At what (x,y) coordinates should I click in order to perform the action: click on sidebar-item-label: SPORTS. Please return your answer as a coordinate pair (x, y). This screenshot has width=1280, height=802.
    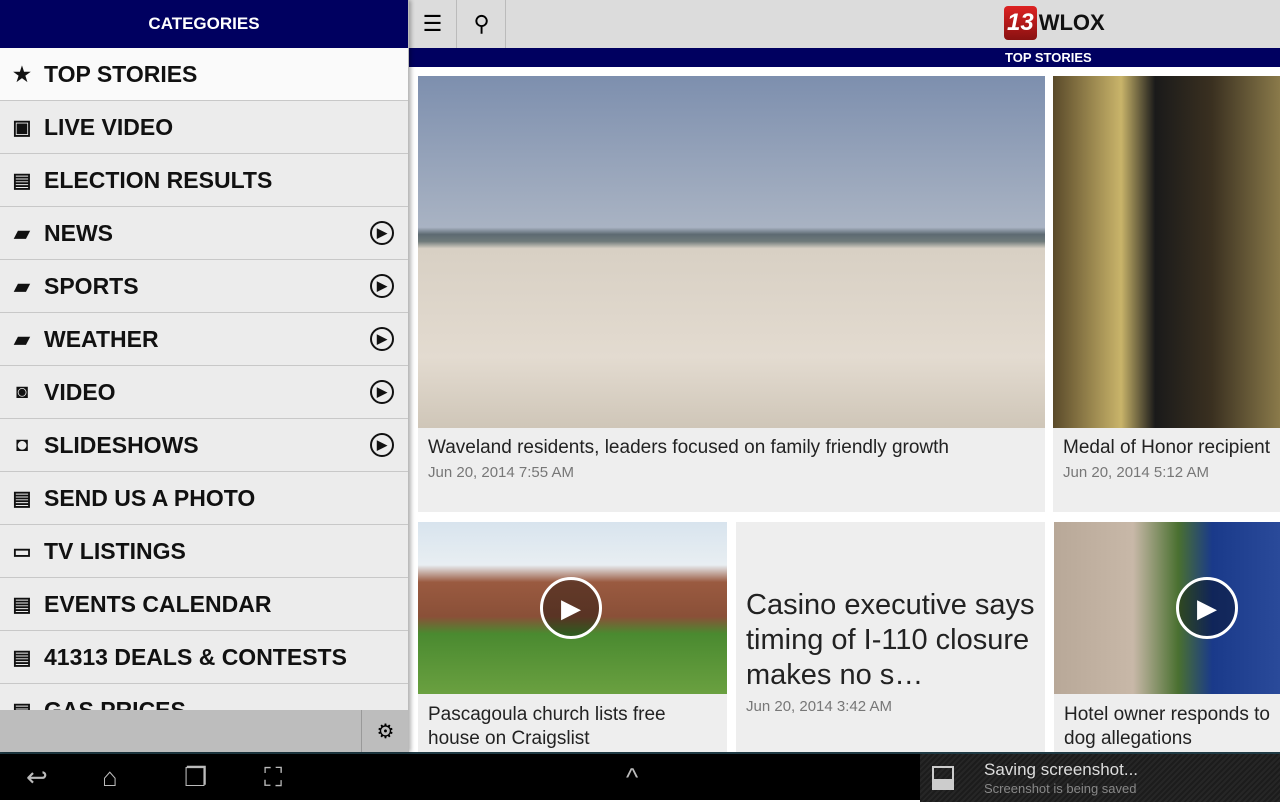
    Looking at the image, I should click on (91, 285).